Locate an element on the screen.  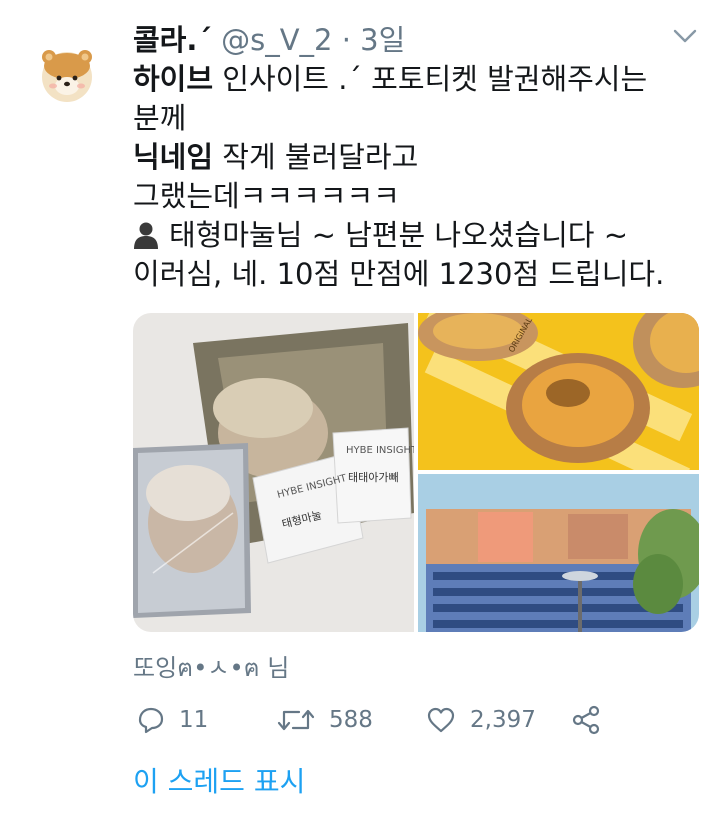
tagged-user: 또잉ฅ•ㅅ•ฅ 님 is located at coordinates (211, 667).